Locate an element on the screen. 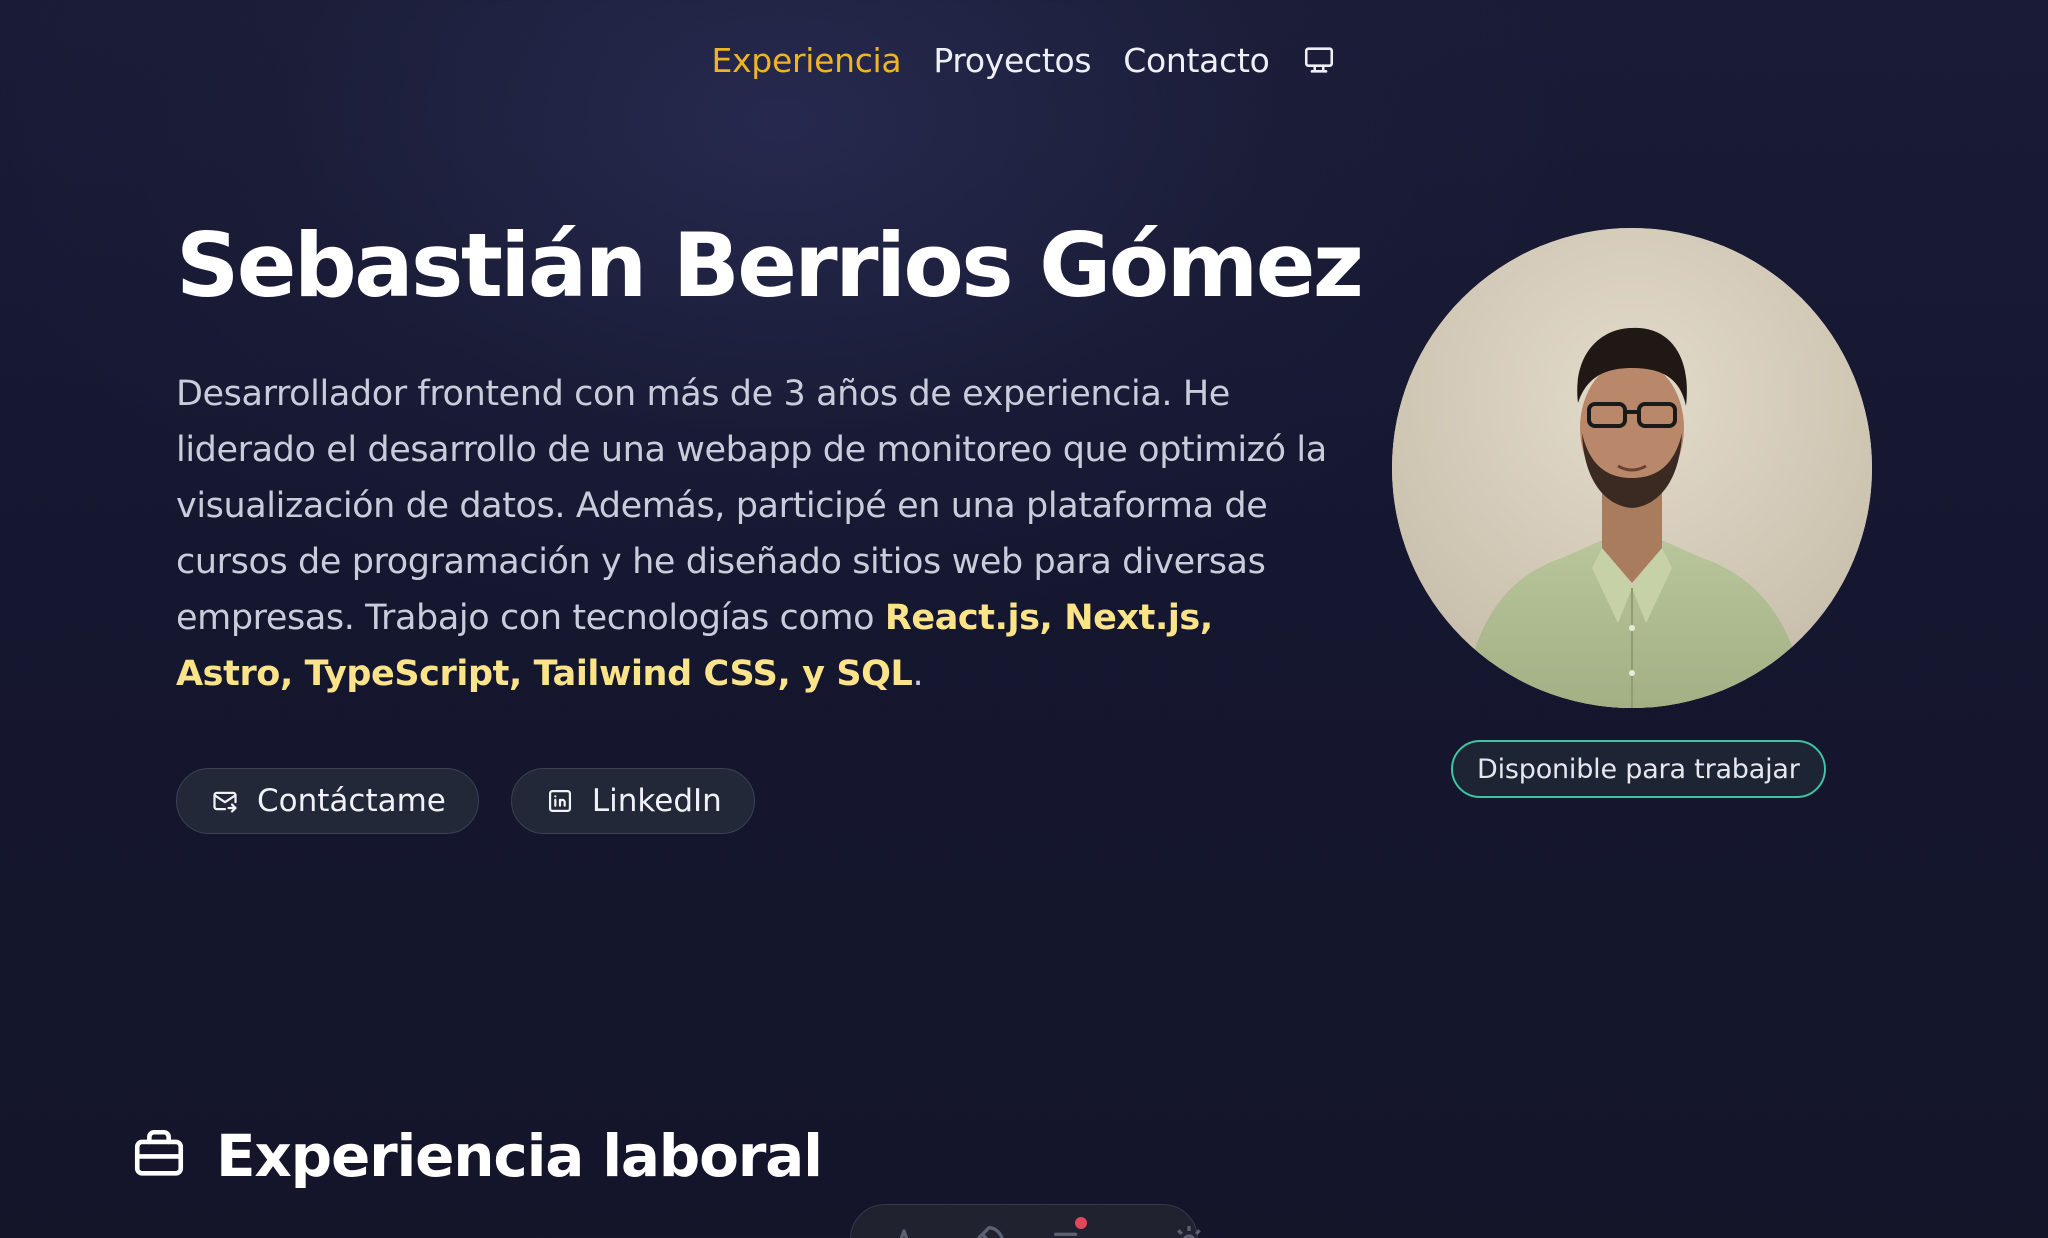 Image resolution: width=2048 pixels, height=1238 pixels. nav-link-proyectos: Proyectos is located at coordinates (1012, 60).